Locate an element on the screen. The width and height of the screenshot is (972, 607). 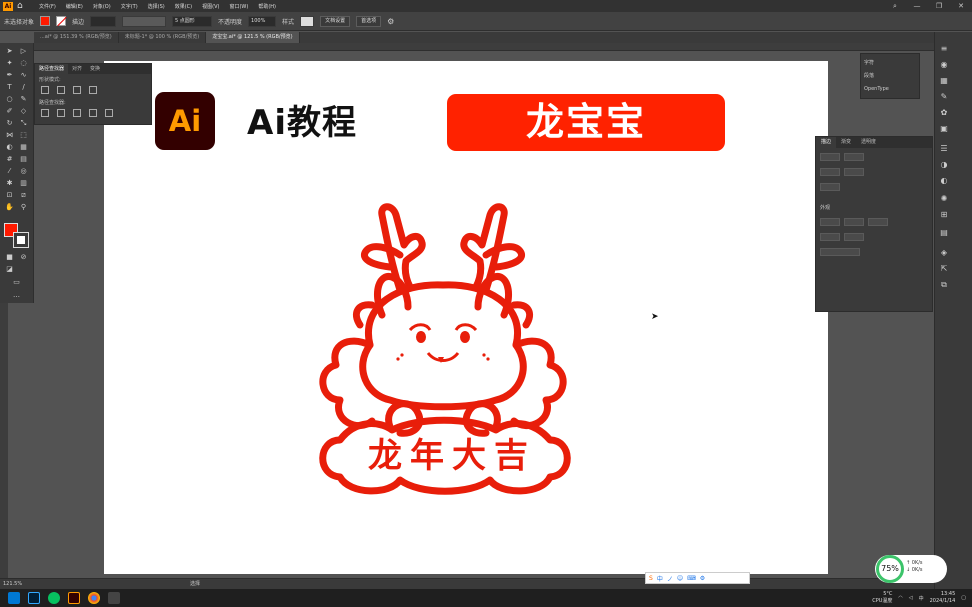
minimize-icon: — is located at coordinates (917, 6).